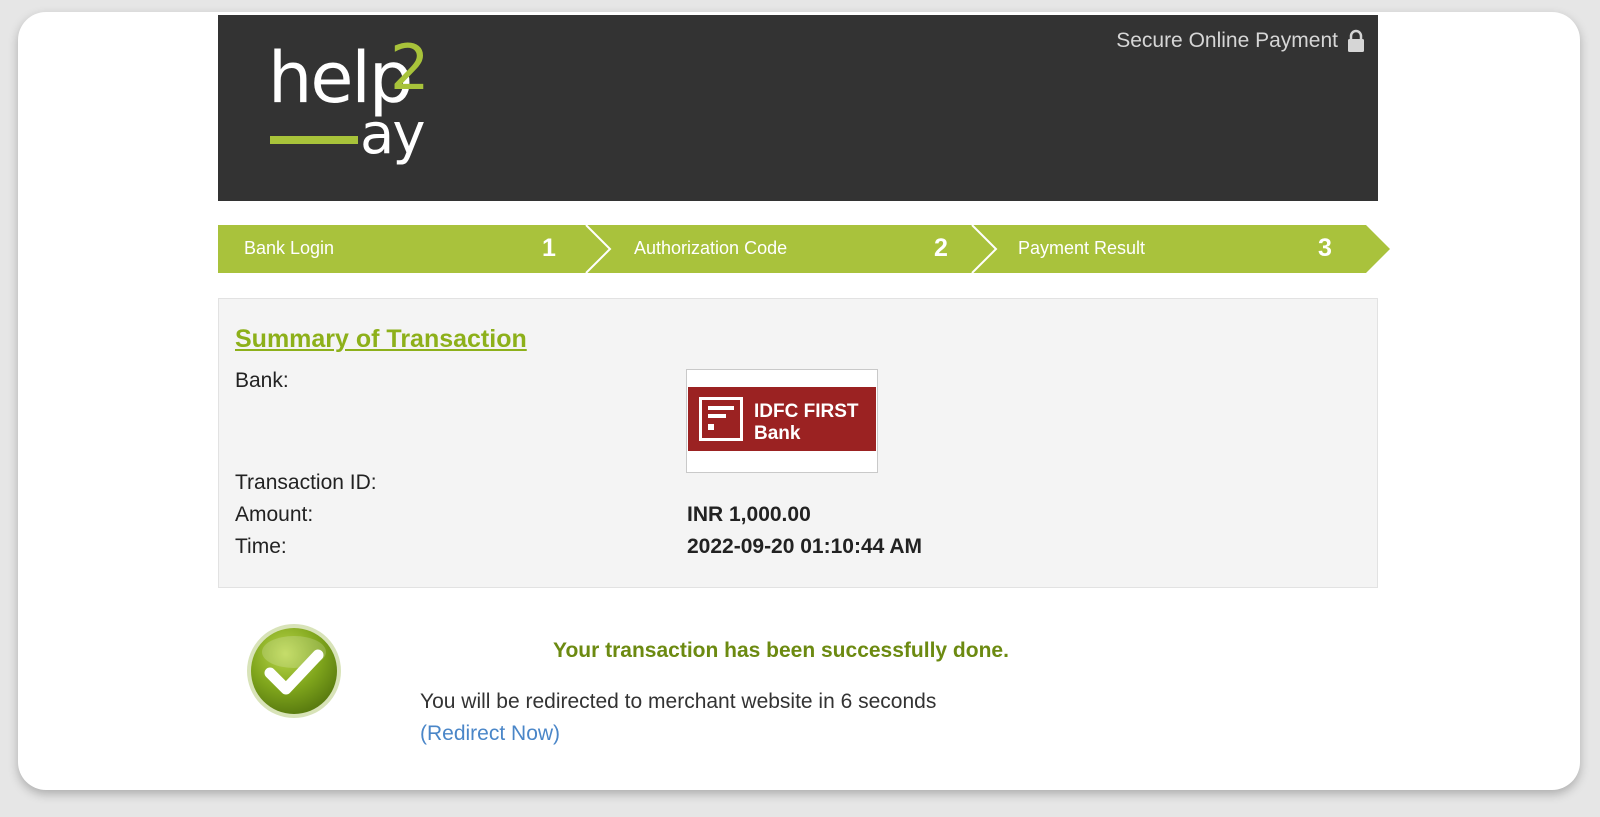 The width and height of the screenshot is (1600, 817). Describe the element at coordinates (314, 140) in the screenshot. I see `logo-underline` at that location.